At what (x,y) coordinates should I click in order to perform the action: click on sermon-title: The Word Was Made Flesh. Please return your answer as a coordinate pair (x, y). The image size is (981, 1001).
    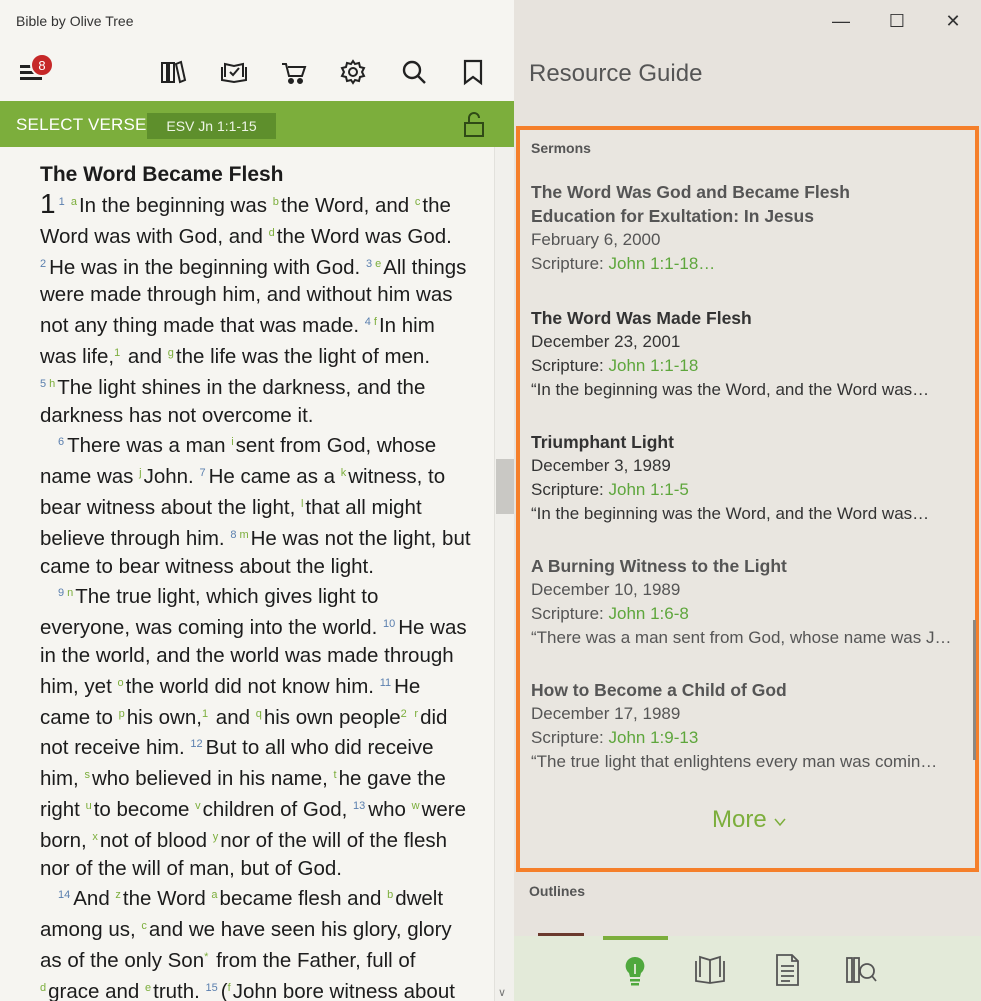
    Looking at the image, I should click on (641, 318).